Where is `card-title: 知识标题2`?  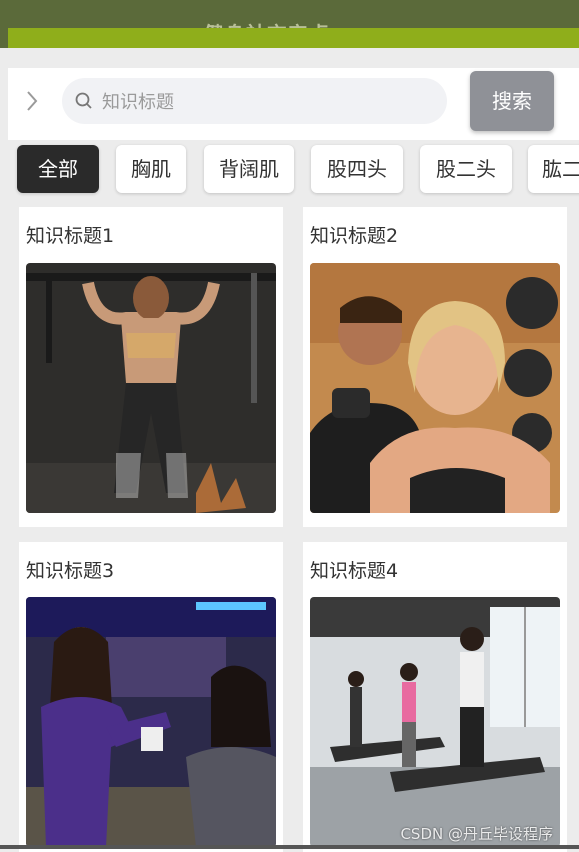 card-title: 知识标题2 is located at coordinates (354, 236).